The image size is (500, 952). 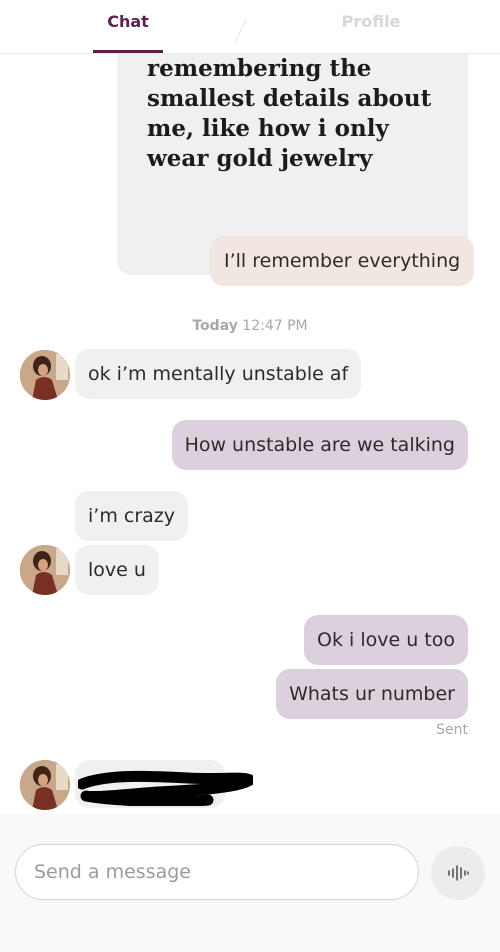 What do you see at coordinates (217, 872) in the screenshot?
I see `message-input` at bounding box center [217, 872].